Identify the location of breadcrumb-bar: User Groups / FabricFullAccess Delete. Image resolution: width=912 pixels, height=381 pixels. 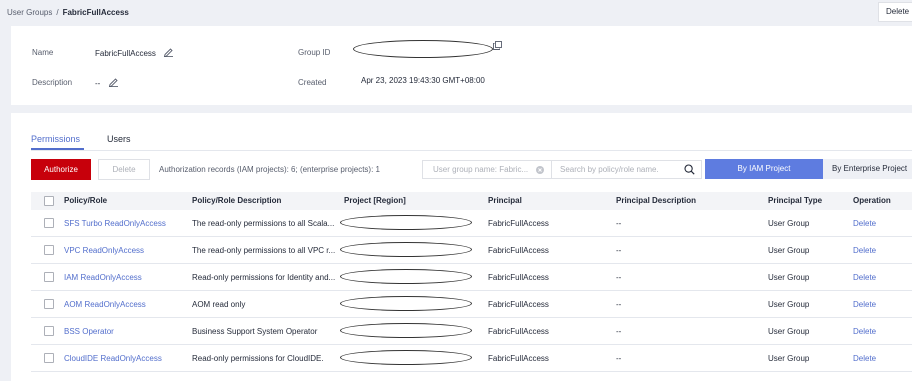
(456, 12).